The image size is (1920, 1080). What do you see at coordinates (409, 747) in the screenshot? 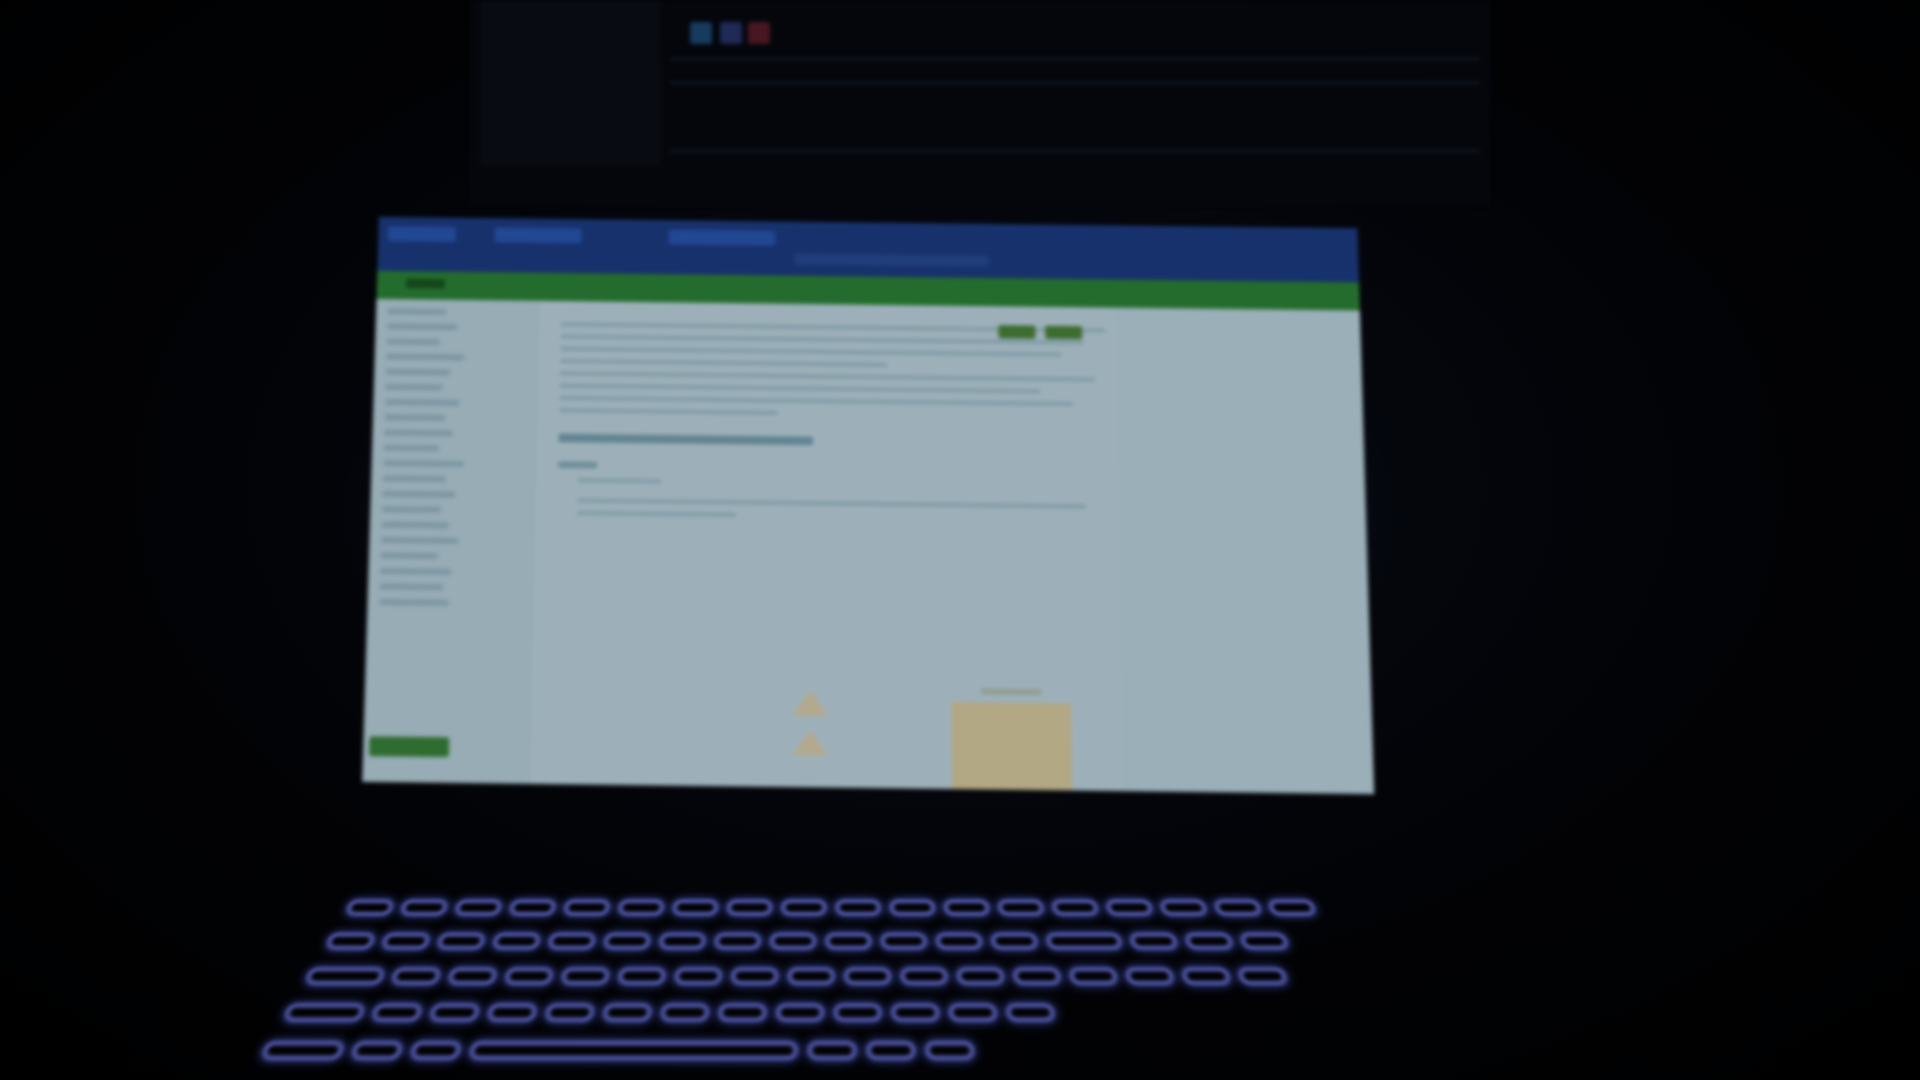
I see `sidebar-green-badge` at bounding box center [409, 747].